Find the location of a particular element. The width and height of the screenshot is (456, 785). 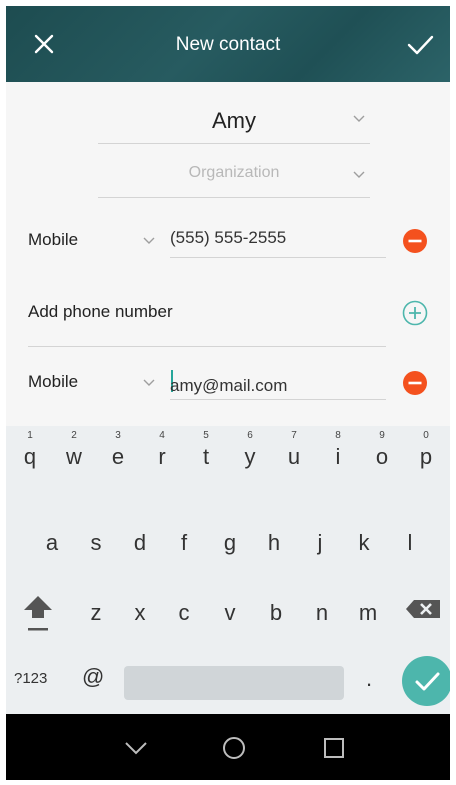

key-m: m is located at coordinates (368, 610).